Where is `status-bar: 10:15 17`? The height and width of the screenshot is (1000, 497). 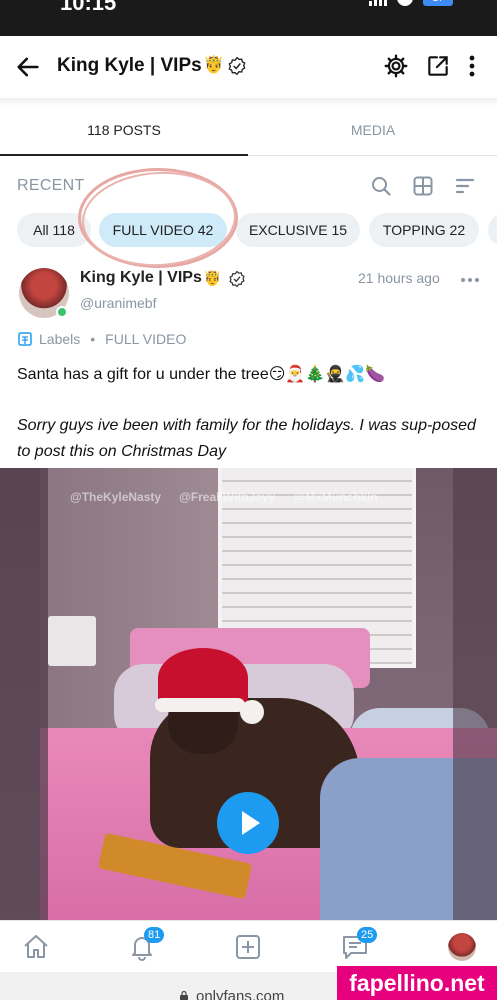
status-bar: 10:15 17 is located at coordinates (248, 18).